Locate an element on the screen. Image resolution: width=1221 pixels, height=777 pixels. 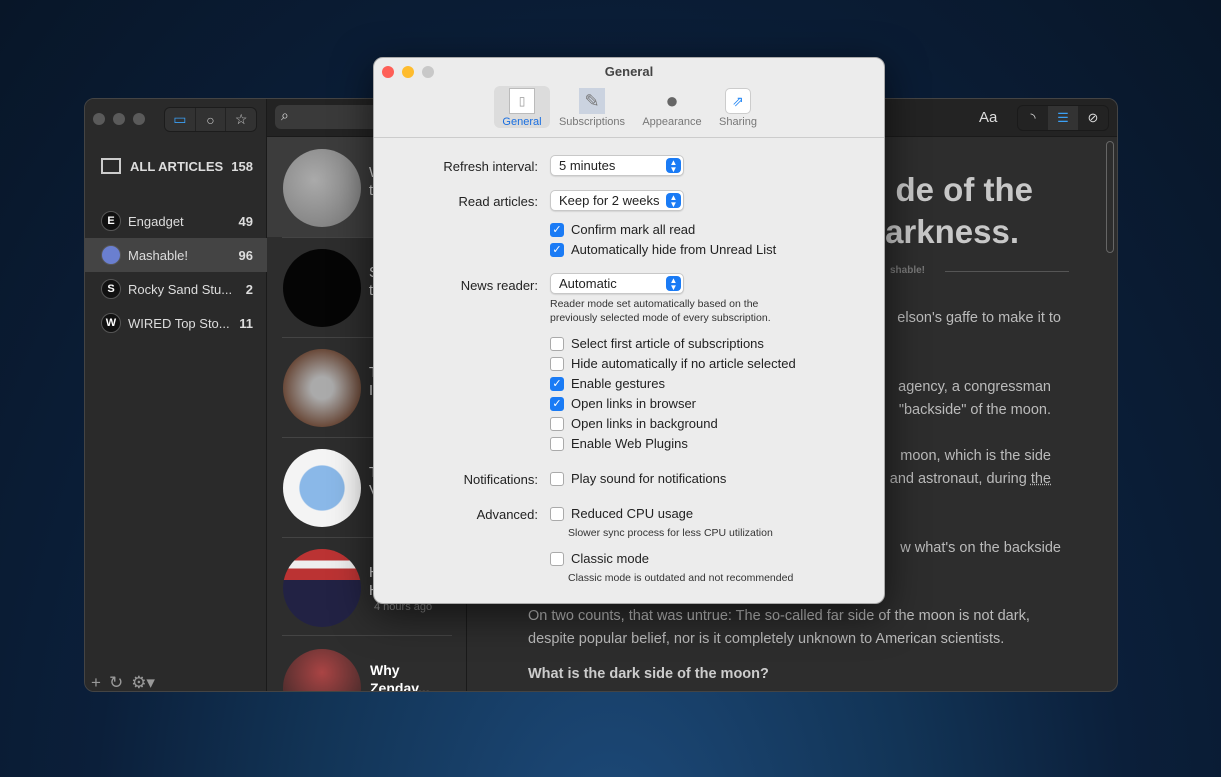
tab-appearance: ● Appearance is located at coordinates (672, 107).